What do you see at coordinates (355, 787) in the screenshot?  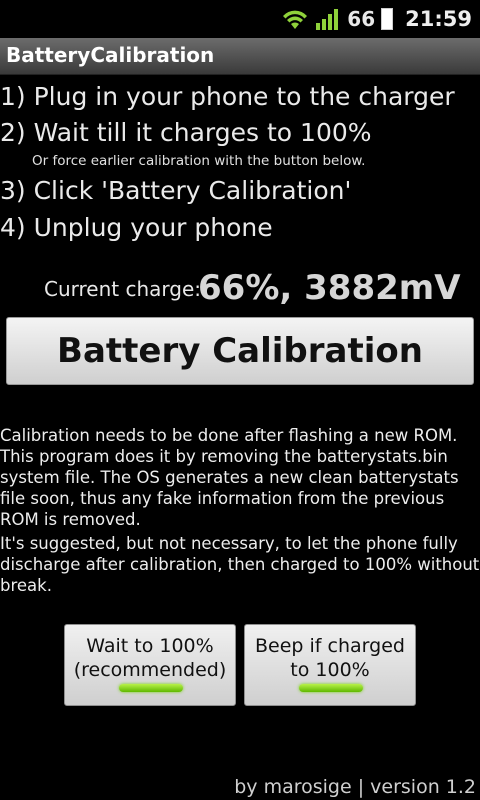 I see `footer-credits: by marosige | version 1.2` at bounding box center [355, 787].